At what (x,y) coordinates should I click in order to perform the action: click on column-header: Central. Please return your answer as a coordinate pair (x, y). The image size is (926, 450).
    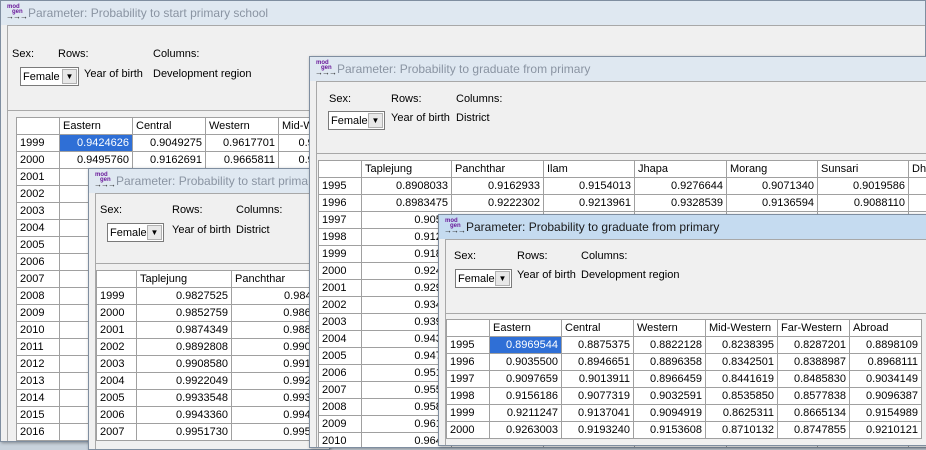
    Looking at the image, I should click on (169, 126).